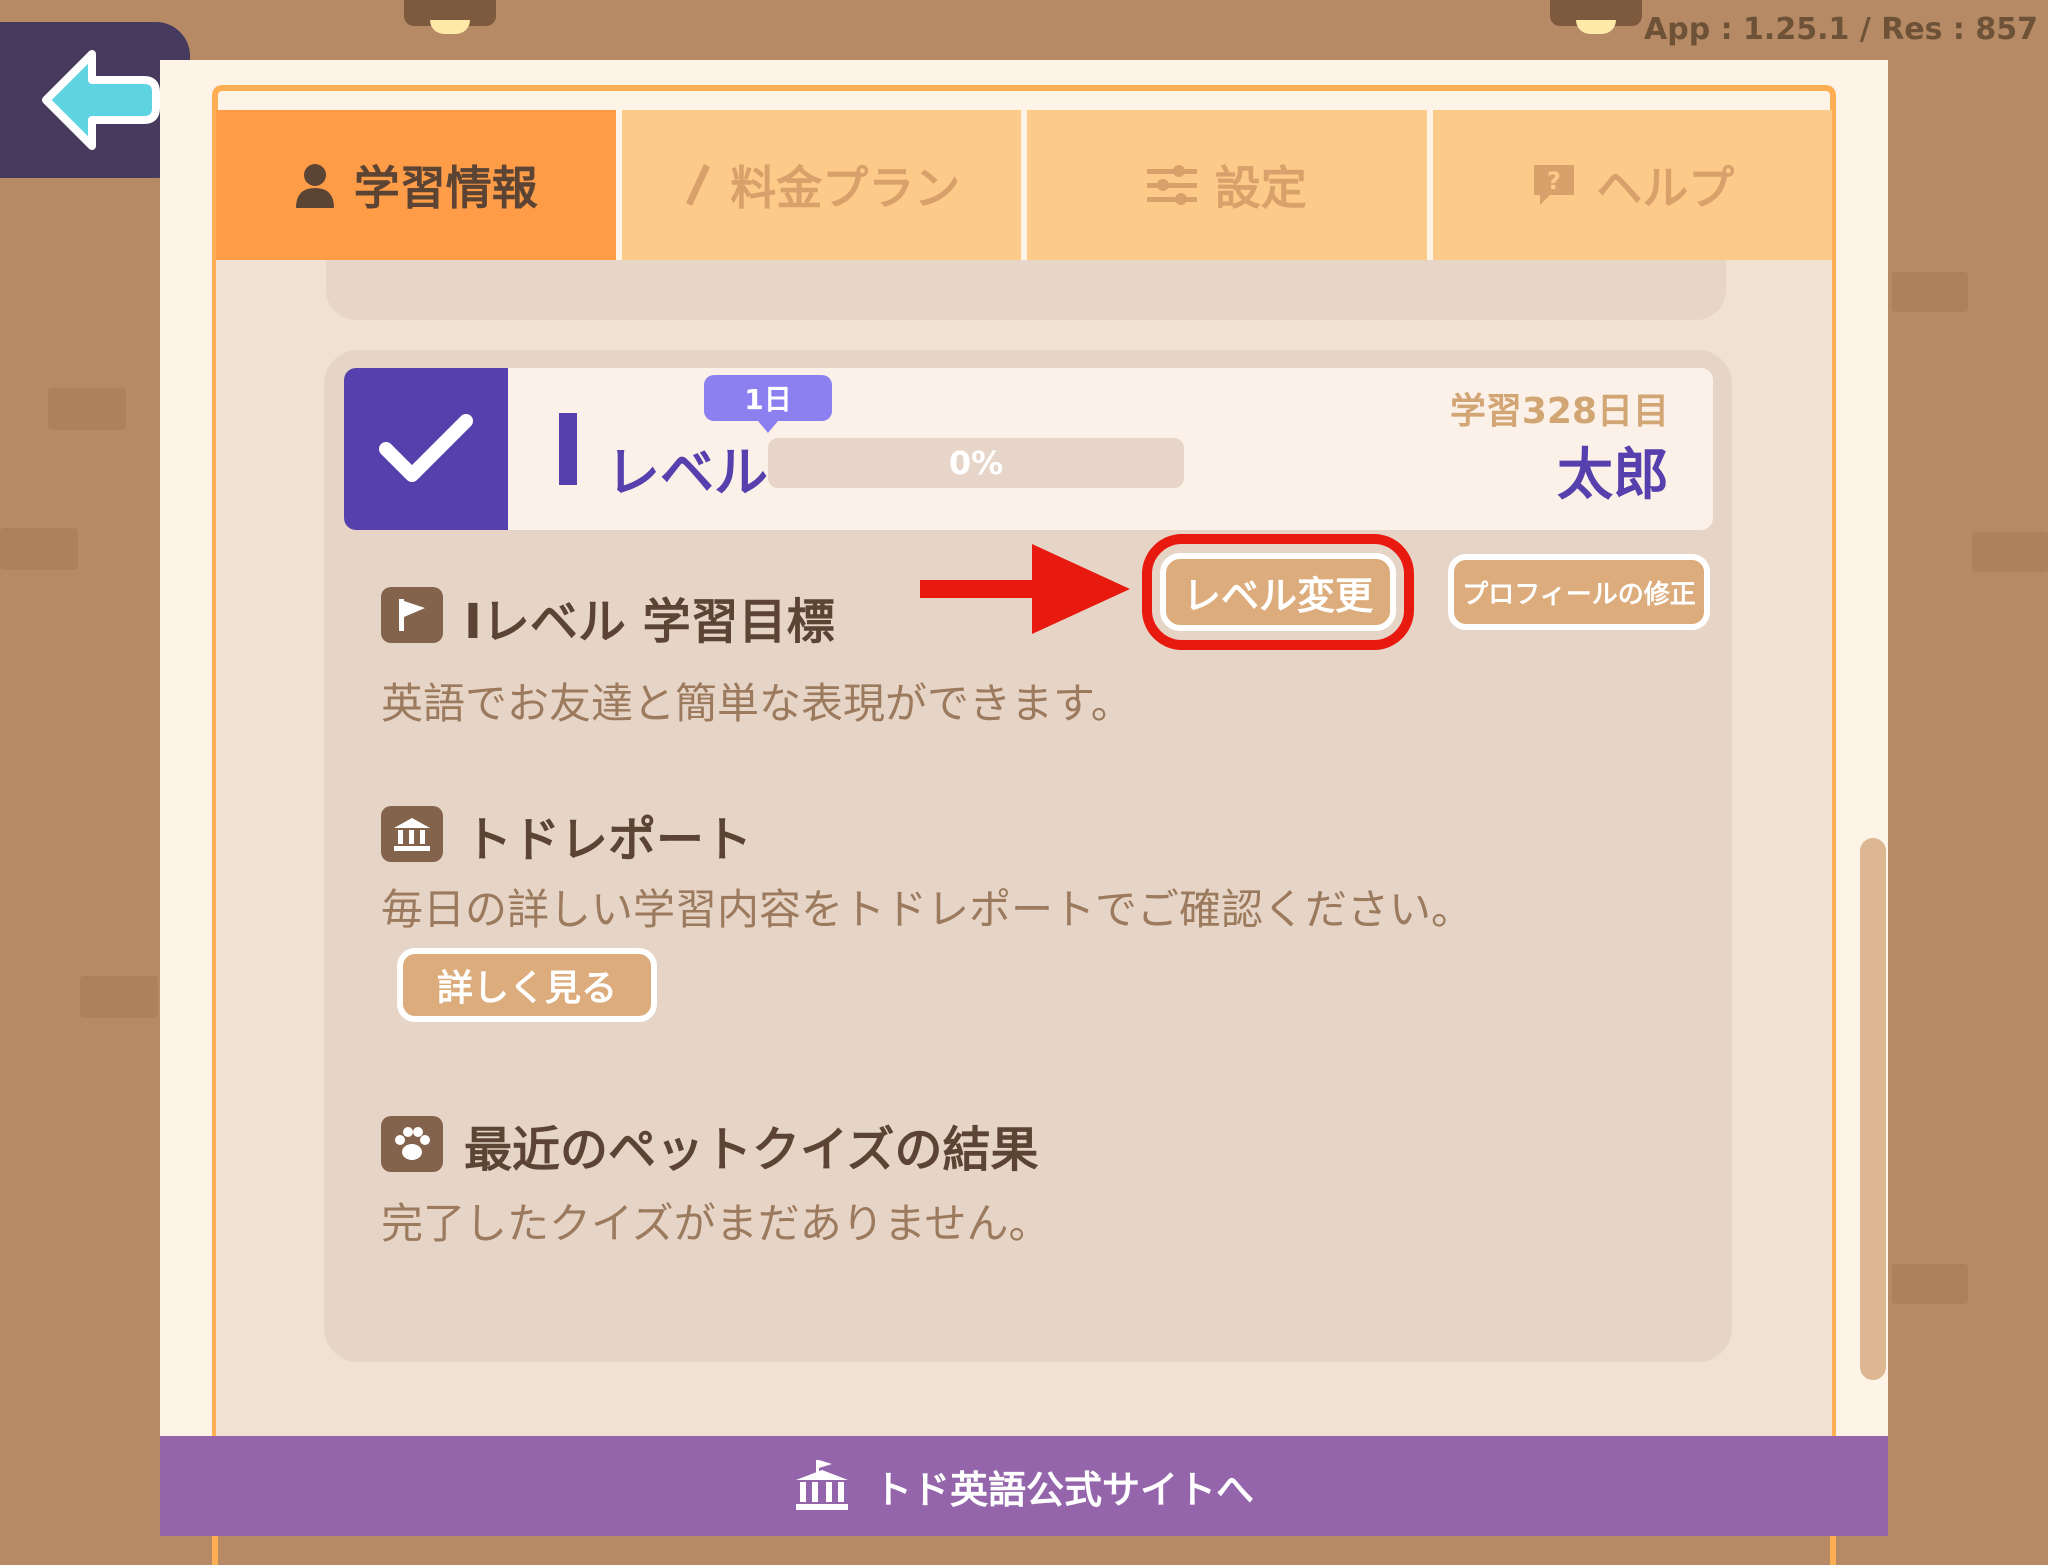  I want to click on quiz-title: 最近のペットクイズの結果, so click(751, 1150).